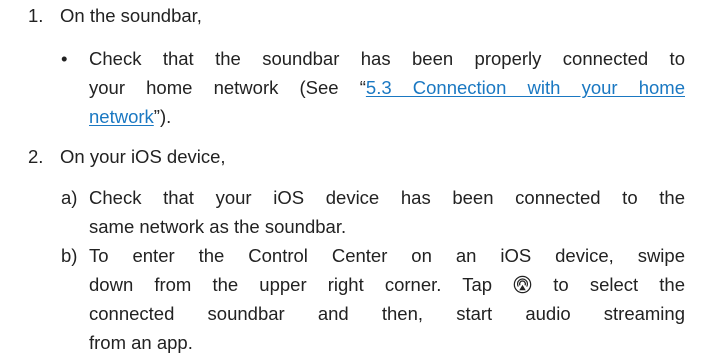 The image size is (702, 355). Describe the element at coordinates (131, 15) in the screenshot. I see `step-1-text: On the soundbar,` at that location.